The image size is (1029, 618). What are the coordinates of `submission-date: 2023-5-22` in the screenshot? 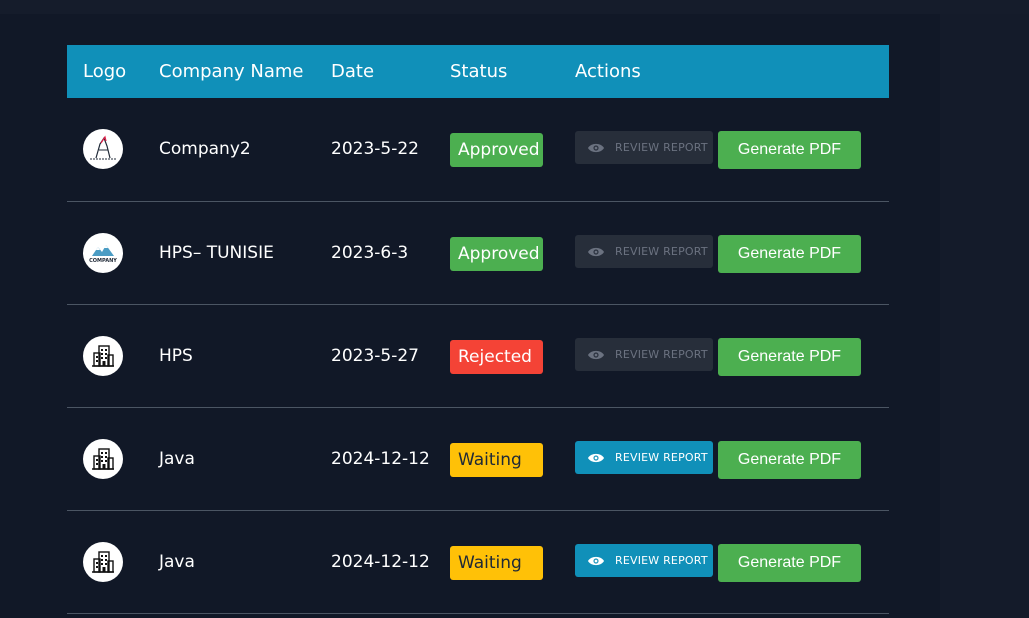 It's located at (375, 149).